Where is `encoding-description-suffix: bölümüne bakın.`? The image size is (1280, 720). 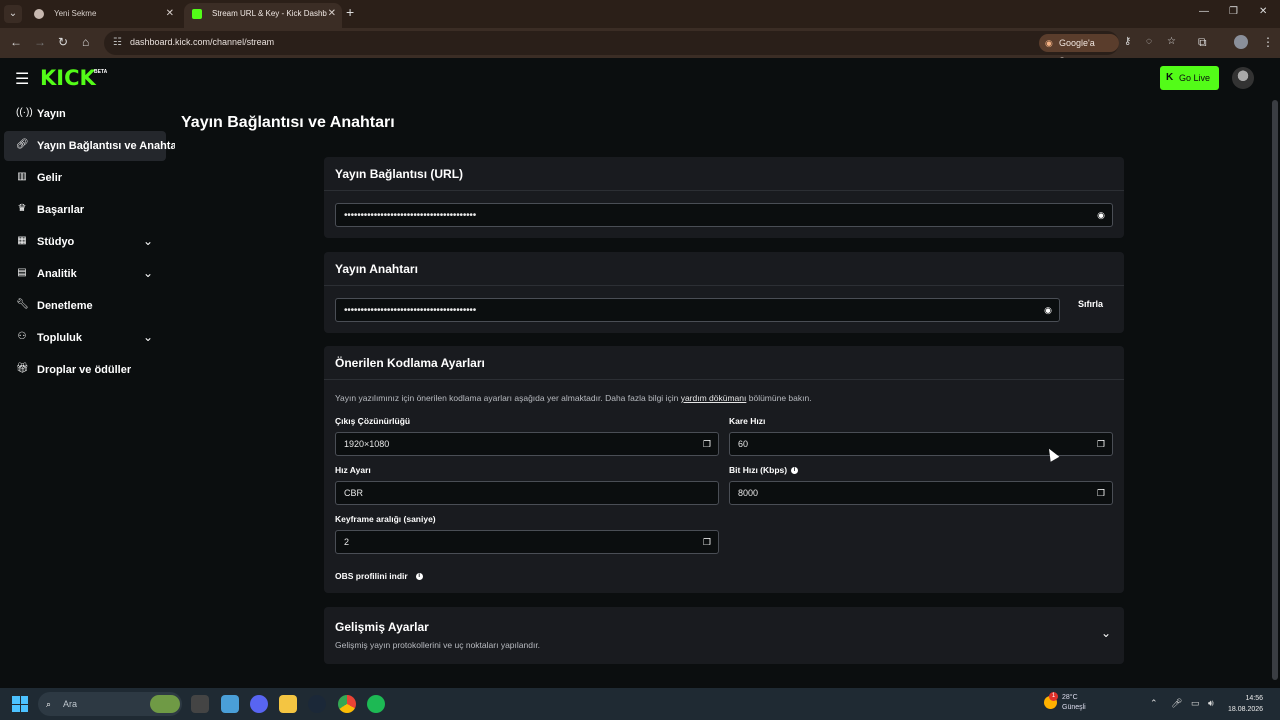 encoding-description-suffix: bölümüne bakın. is located at coordinates (780, 398).